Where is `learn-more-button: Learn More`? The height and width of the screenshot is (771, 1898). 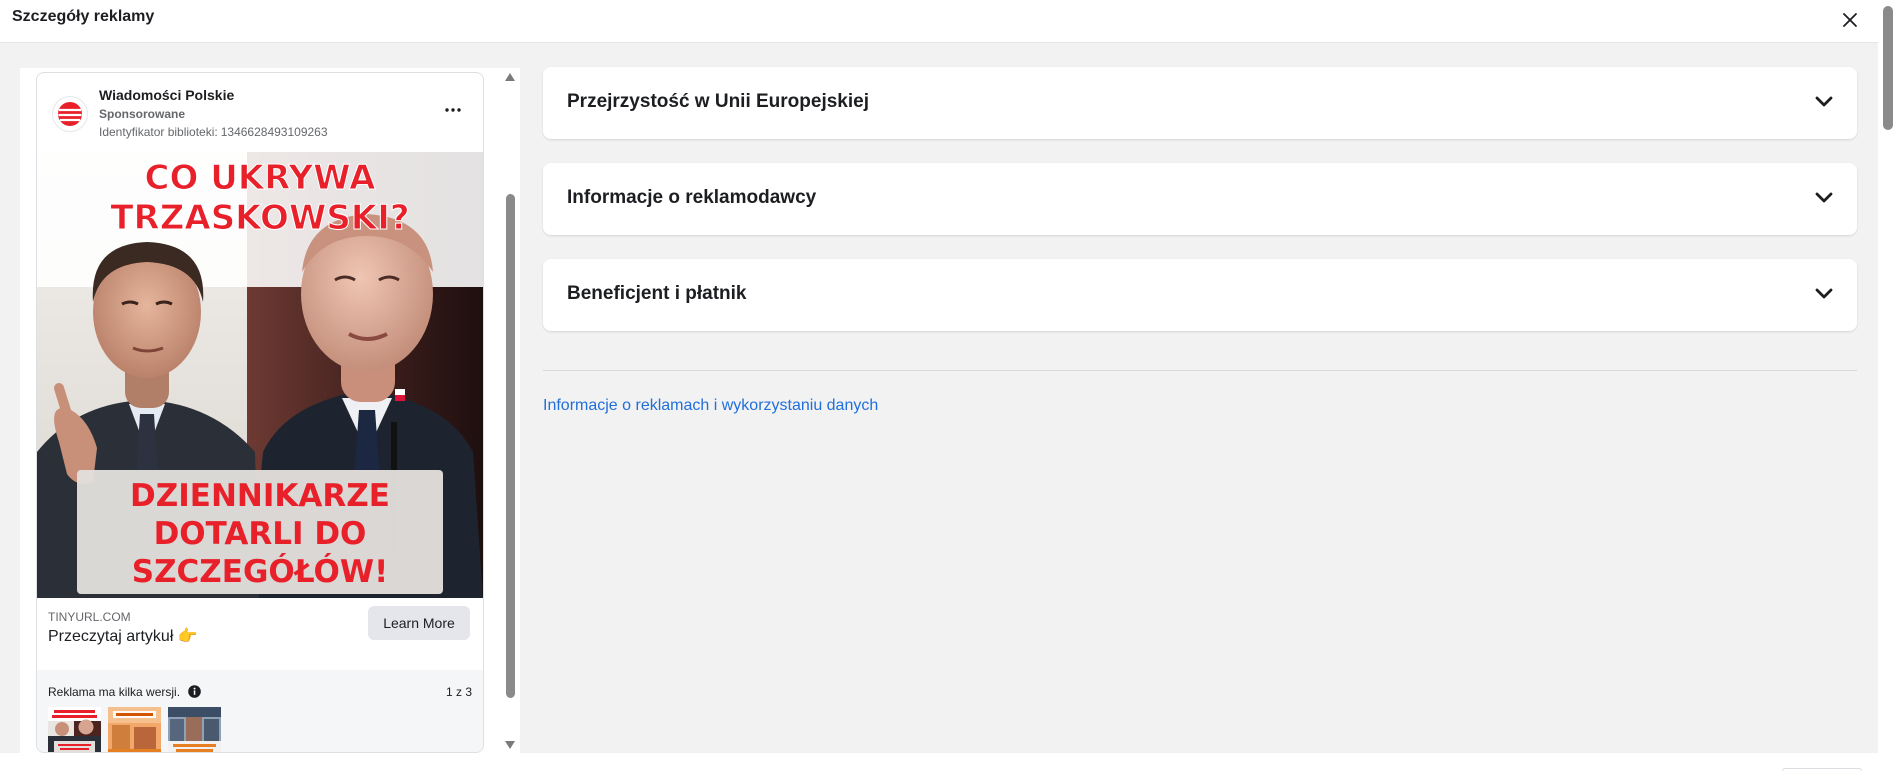 learn-more-button: Learn More is located at coordinates (419, 623).